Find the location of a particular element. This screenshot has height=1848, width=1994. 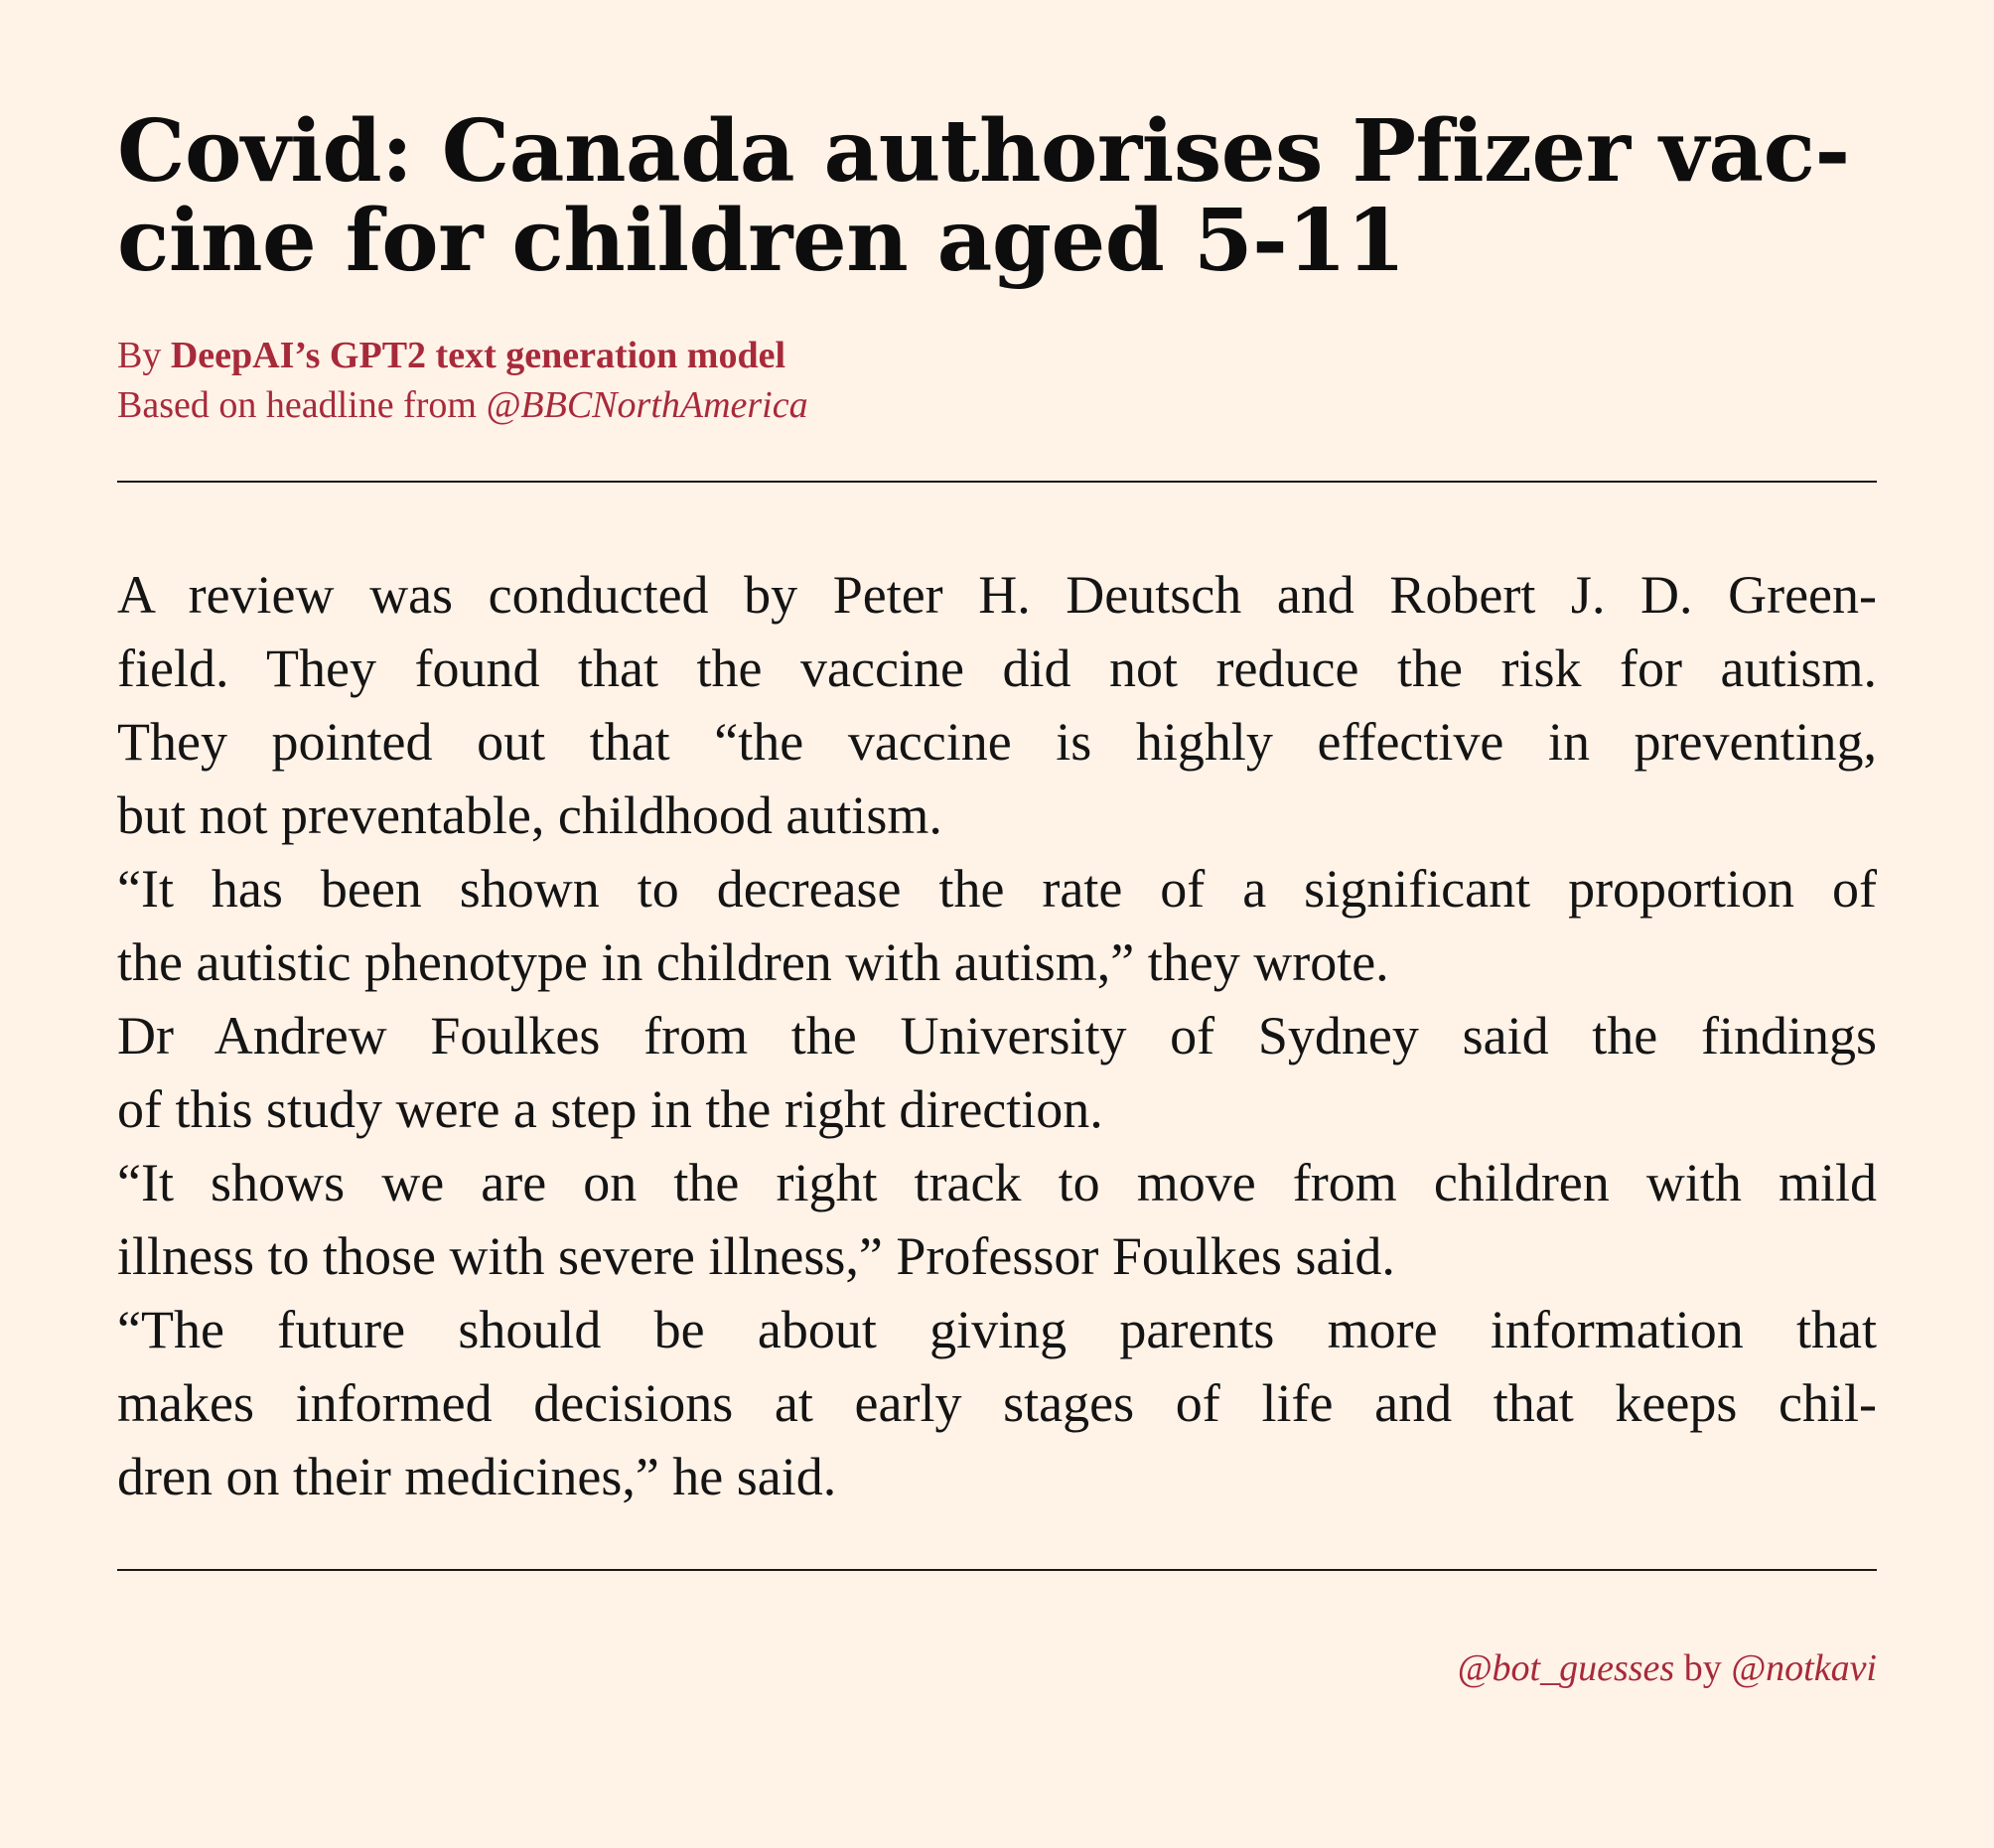

byline: By DeepAI’s GPT2 text generation model is located at coordinates (451, 355).